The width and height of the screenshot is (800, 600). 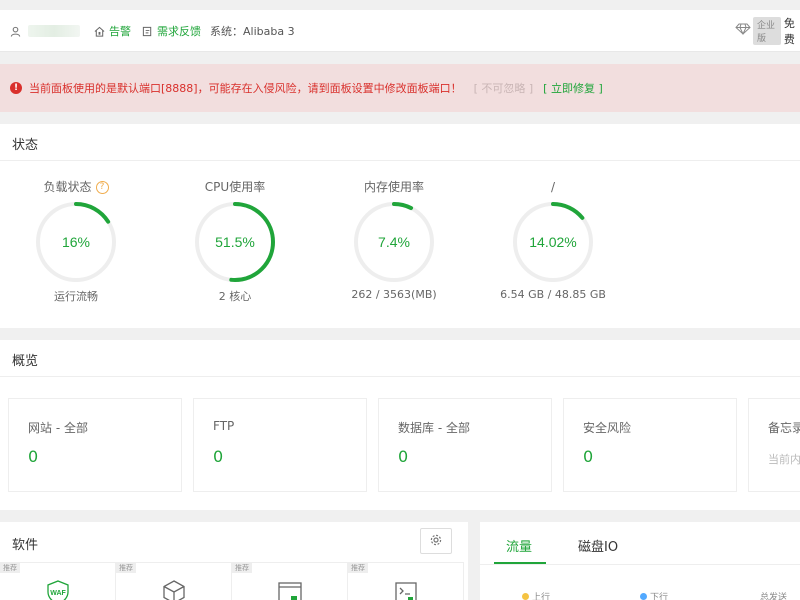 What do you see at coordinates (25, 145) in the screenshot?
I see `status-title: 状态` at bounding box center [25, 145].